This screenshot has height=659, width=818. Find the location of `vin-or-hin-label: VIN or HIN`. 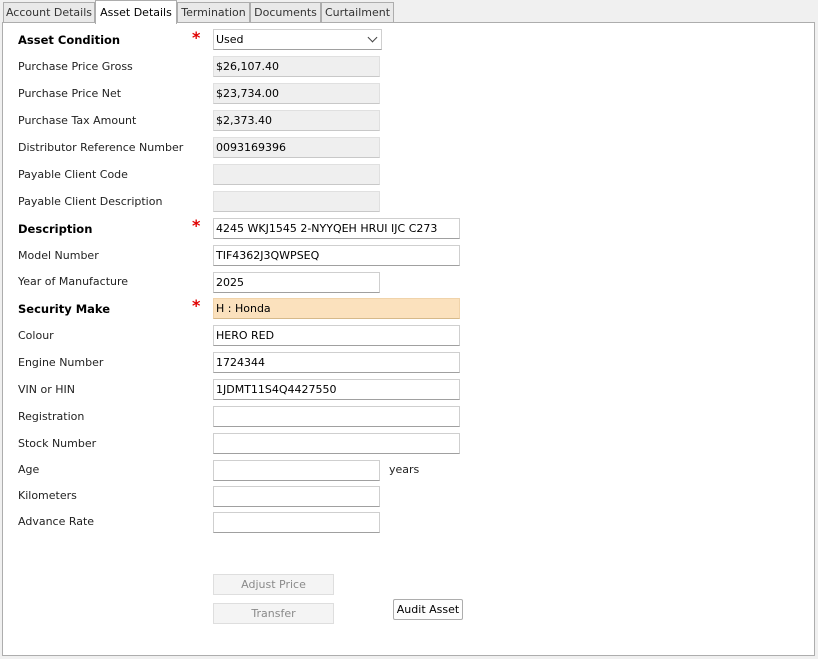

vin-or-hin-label: VIN or HIN is located at coordinates (46, 389).